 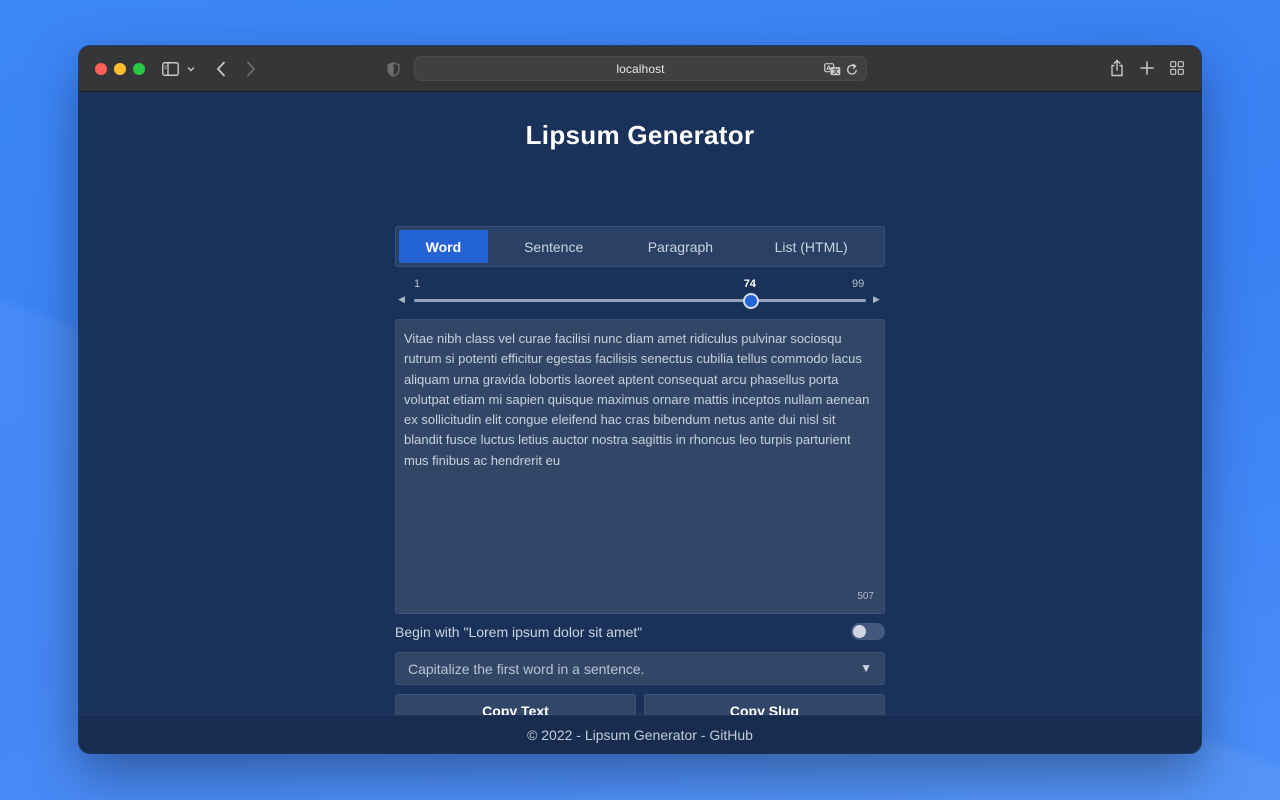 I want to click on lorem-start-option: Begin with "Lorem ipsum dolor sit amet", so click(x=640, y=632).